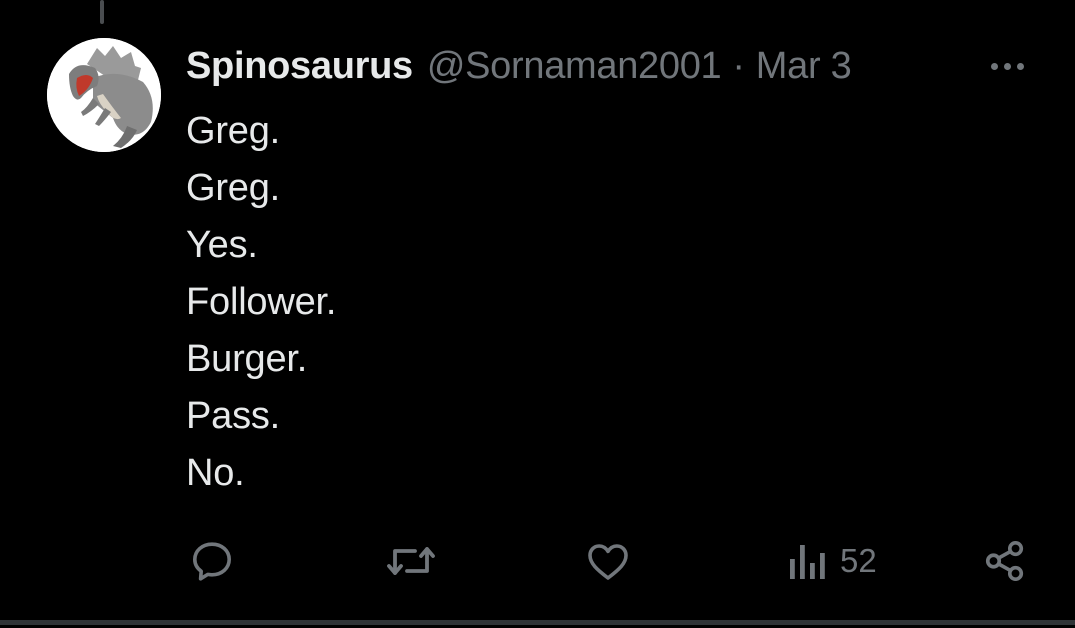  I want to click on tweet-line: Follower., so click(261, 302).